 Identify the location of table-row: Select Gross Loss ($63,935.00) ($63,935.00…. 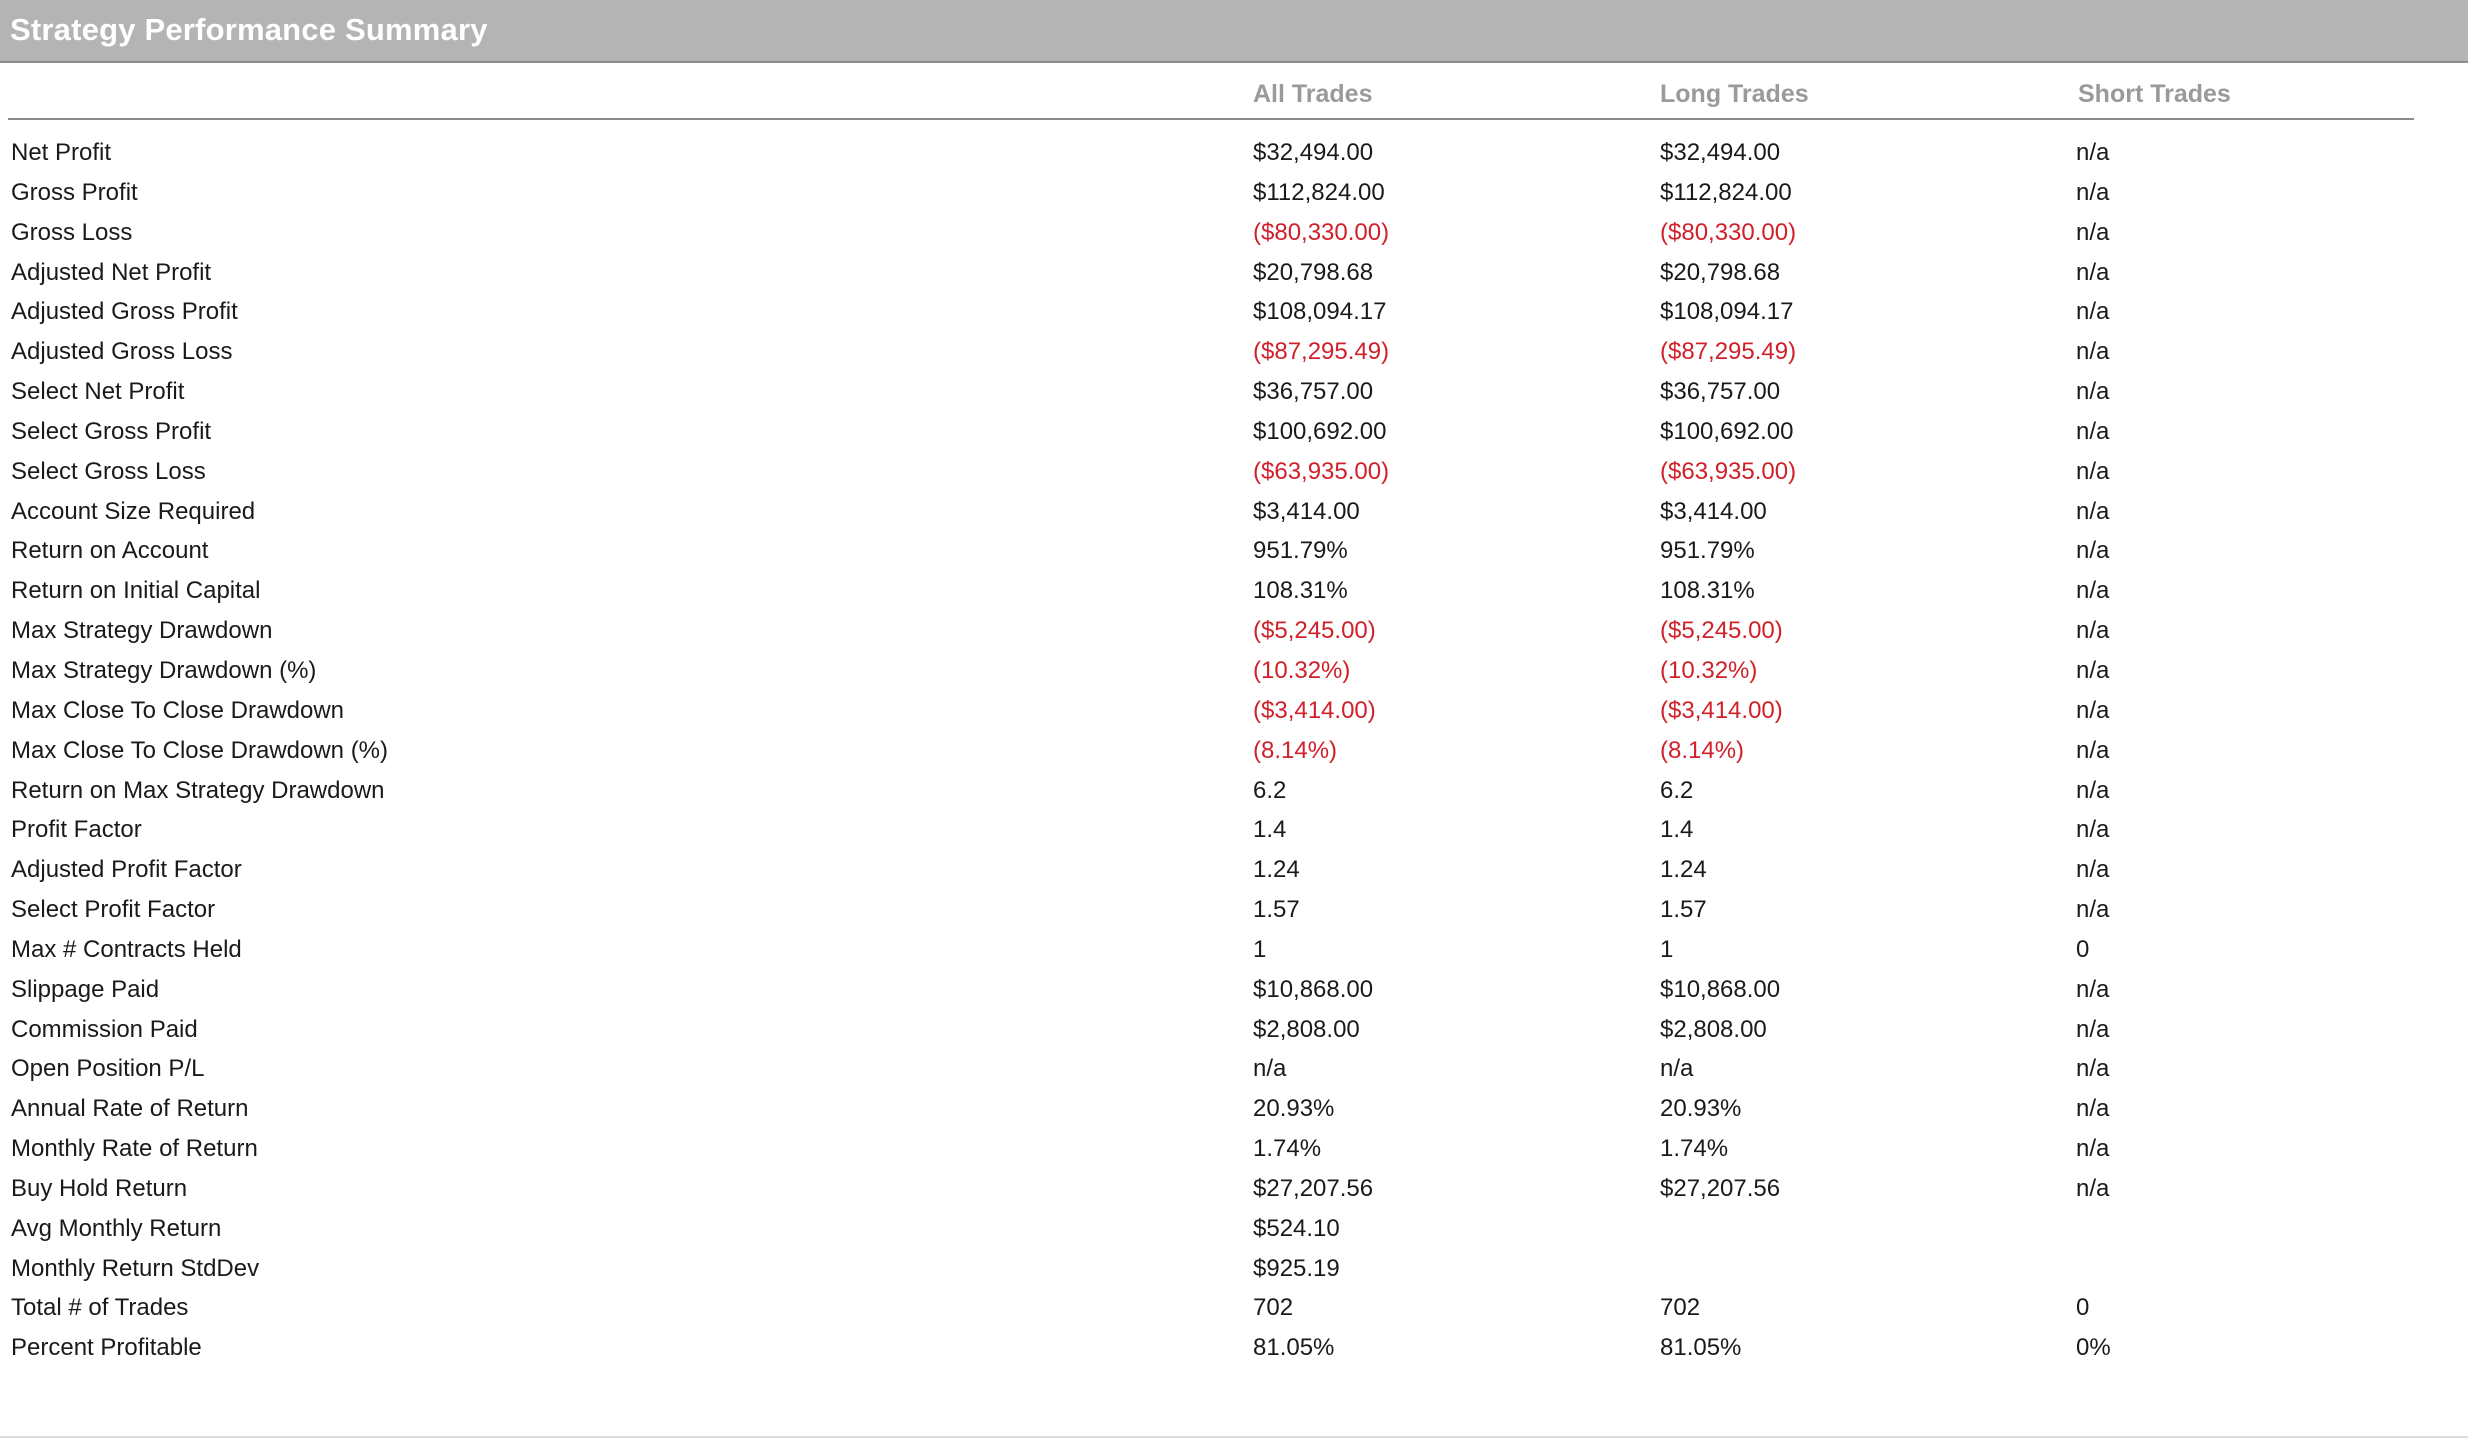
(1211, 474).